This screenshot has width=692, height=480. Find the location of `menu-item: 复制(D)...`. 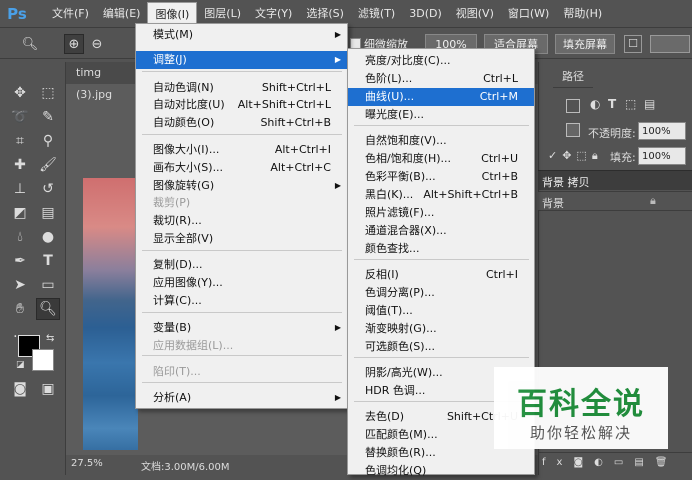

menu-item: 复制(D)... is located at coordinates (241, 265).